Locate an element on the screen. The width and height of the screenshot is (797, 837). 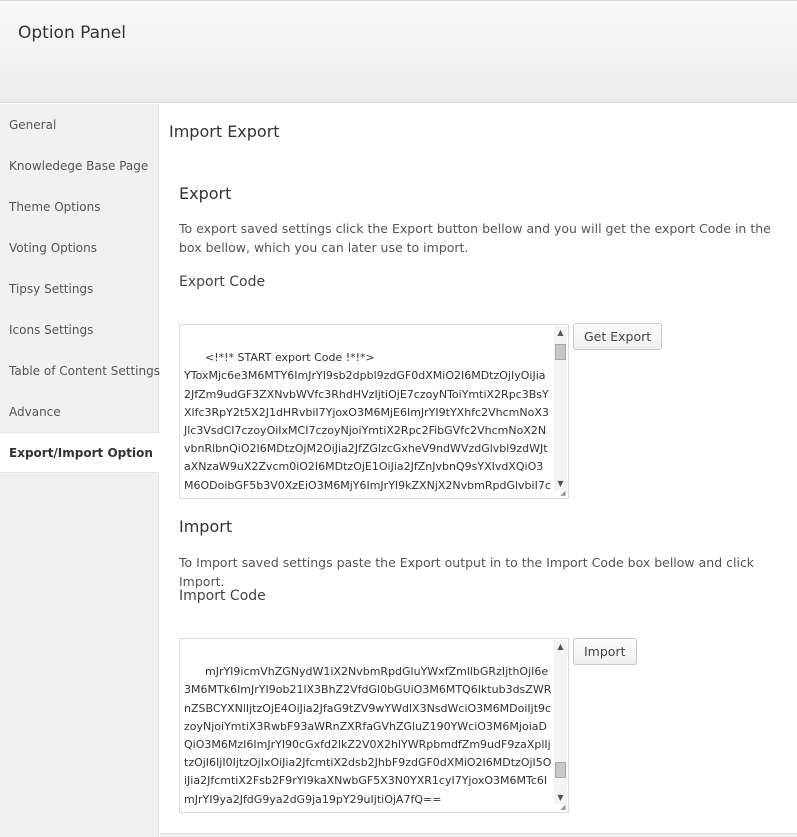
sidebar-item-export-import-option: Export/Import Option is located at coordinates (79, 452).